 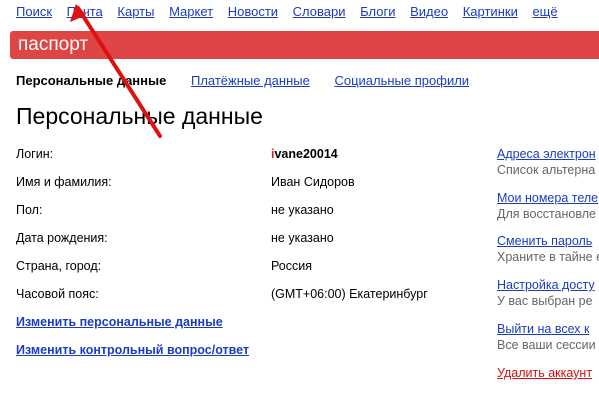 I want to click on nav-link-images: Картинки, so click(x=490, y=11).